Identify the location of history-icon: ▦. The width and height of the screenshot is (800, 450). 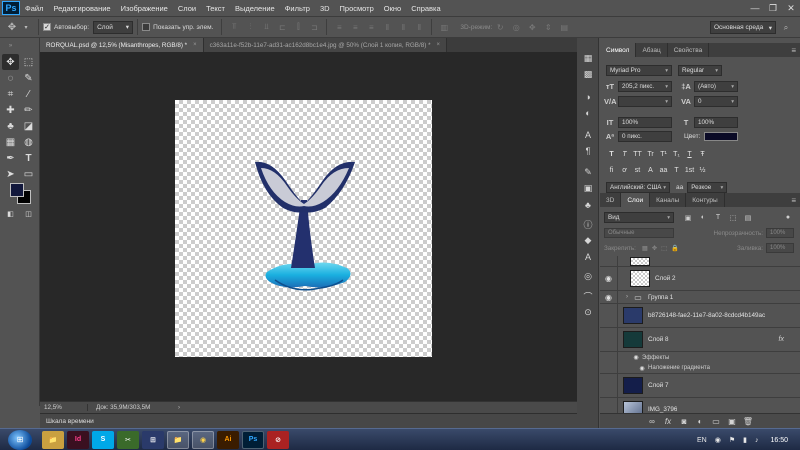
(588, 58).